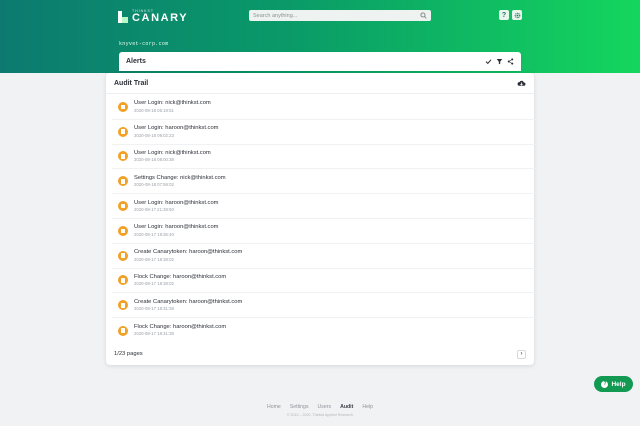 The image size is (640, 426). I want to click on canary-logo: THINKST CANARY, so click(153, 17).